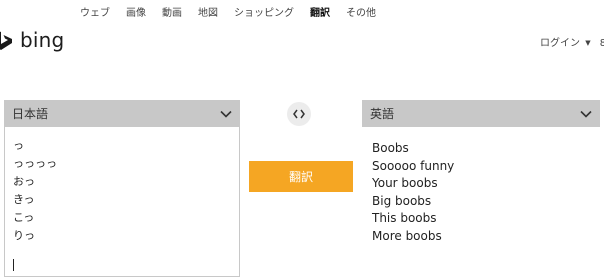  What do you see at coordinates (228, 11) in the screenshot?
I see `top-nav: ウェブ 画像 動画 地図 ショッピング 翻訳 その他` at bounding box center [228, 11].